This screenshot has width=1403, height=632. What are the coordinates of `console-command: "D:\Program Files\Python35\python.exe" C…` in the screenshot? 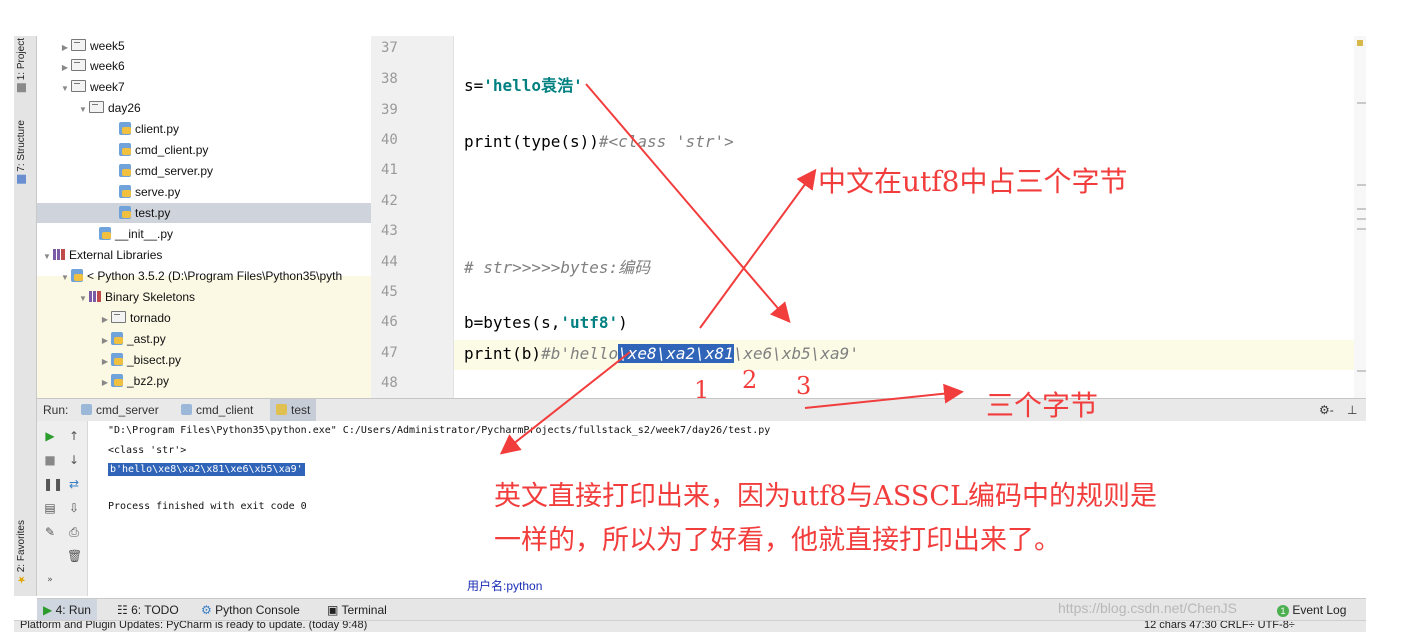 It's located at (439, 430).